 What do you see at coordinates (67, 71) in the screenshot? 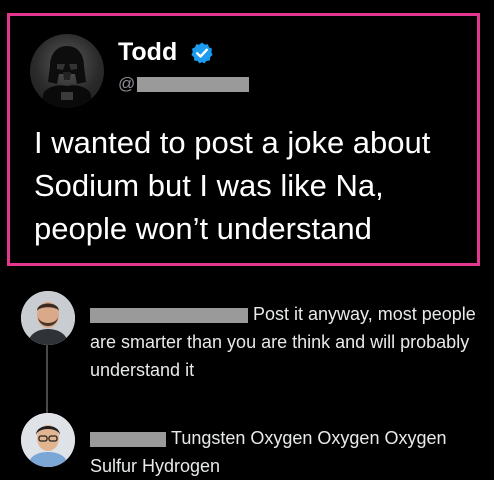
I see `todd-avatar` at bounding box center [67, 71].